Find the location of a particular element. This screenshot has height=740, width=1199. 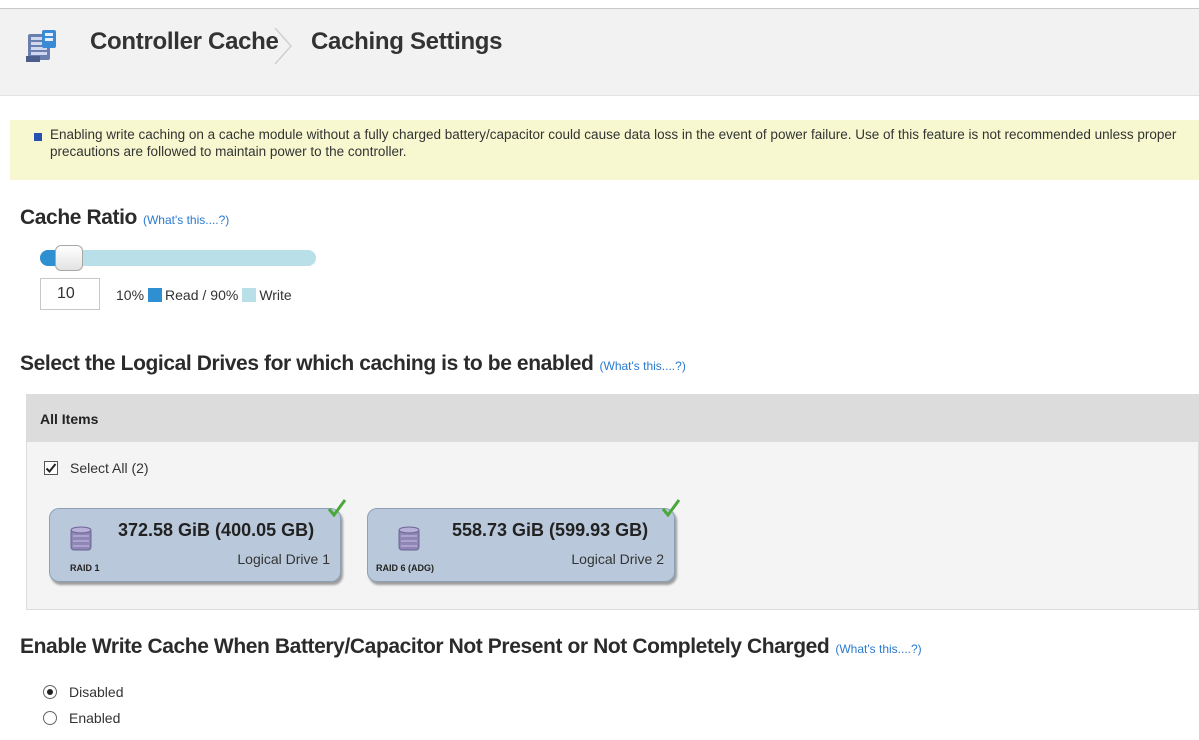

cache-ratio-slider-handle is located at coordinates (69, 258).